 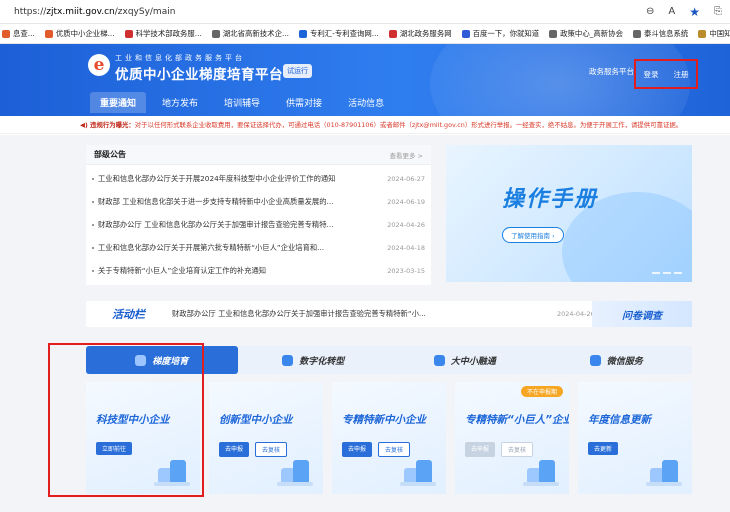 What do you see at coordinates (517, 420) in the screenshot?
I see `card-title: 专精特新“小巨人”企业` at bounding box center [517, 420].